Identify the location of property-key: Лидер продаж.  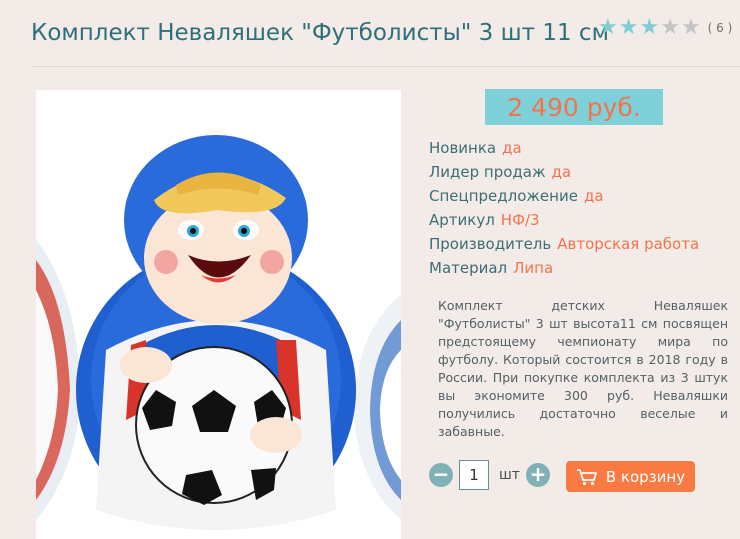
(487, 172).